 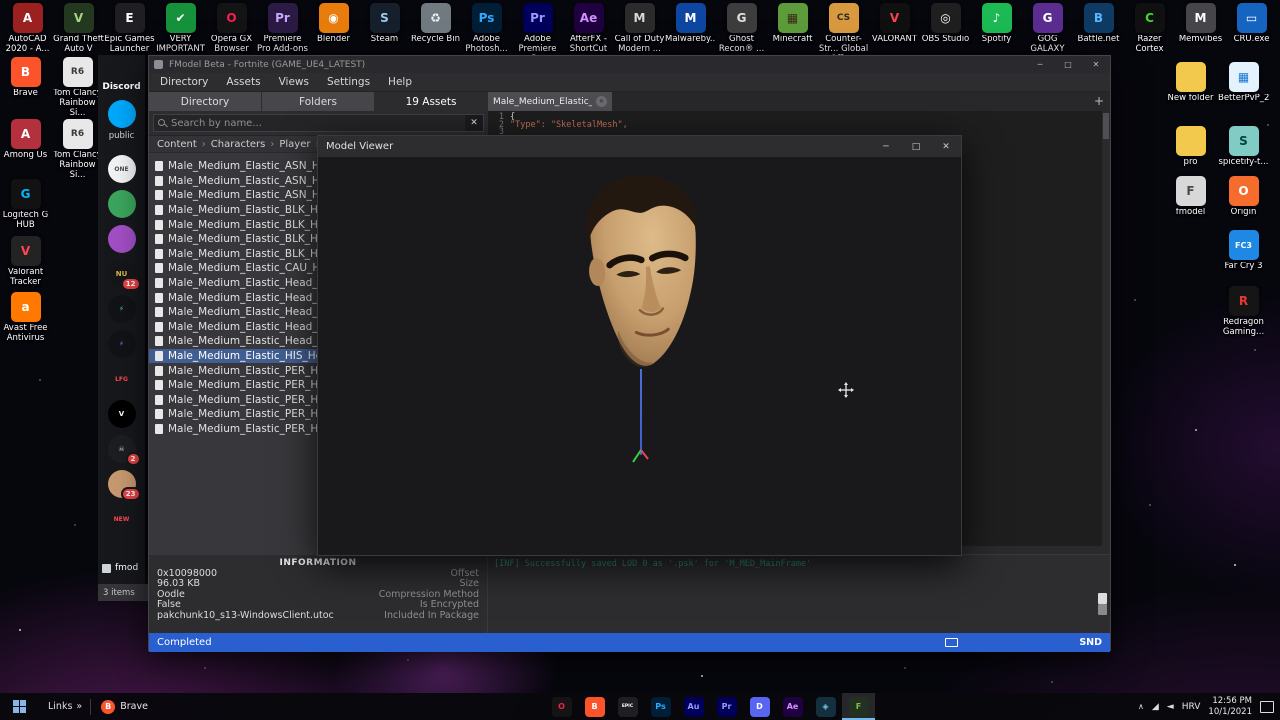 What do you see at coordinates (641, 412) in the screenshot?
I see `skeleton-bone-line` at bounding box center [641, 412].